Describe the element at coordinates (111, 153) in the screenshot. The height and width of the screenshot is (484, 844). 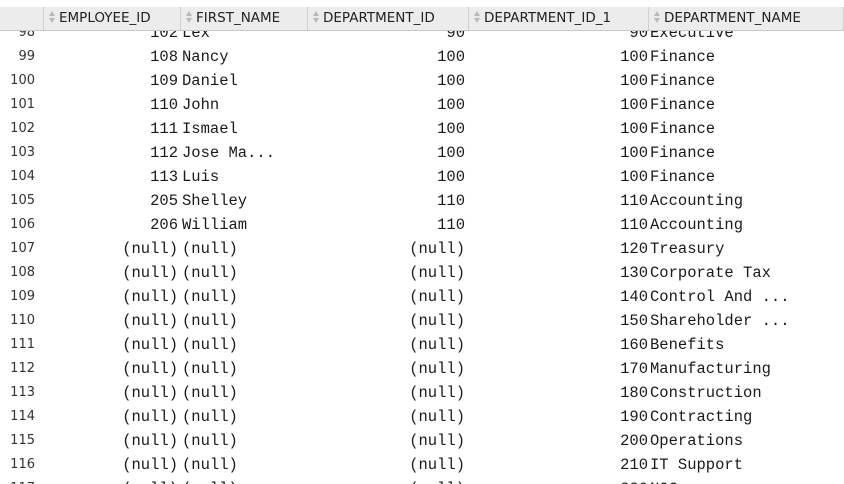
I see `employee-id-cell: 112` at that location.